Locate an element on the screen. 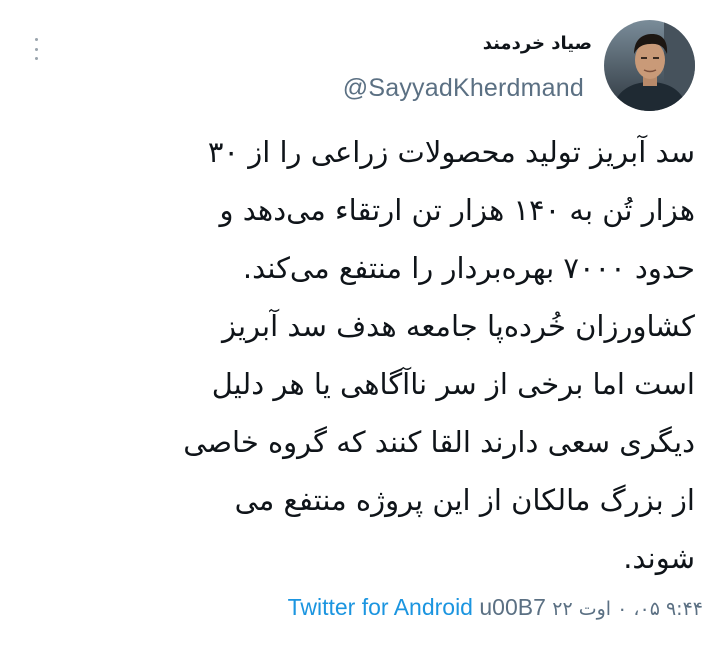 This screenshot has width=720, height=646. timestamp: ۹:۴۴ ۰۵، ۰ اوت ۲۲ is located at coordinates (627, 609).